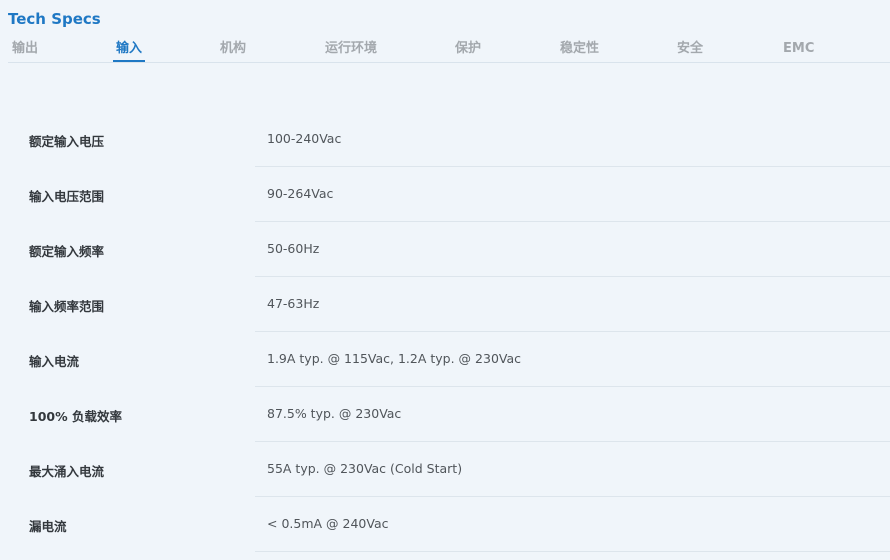 Image resolution: width=890 pixels, height=560 pixels. What do you see at coordinates (445, 249) in the screenshot?
I see `spec-row-rated-input-frequency: 额定输入频率 50-60Hz` at bounding box center [445, 249].